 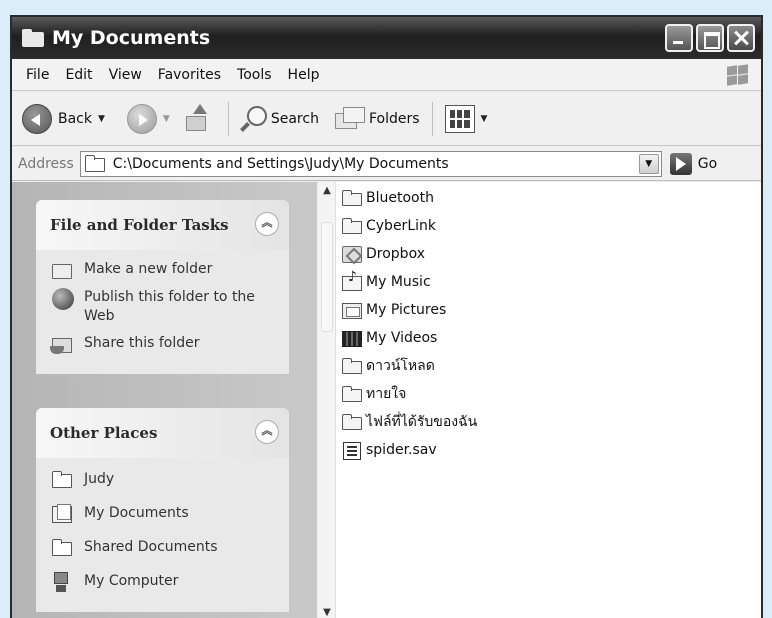 I want to click on menu-file: File, so click(x=37, y=75).